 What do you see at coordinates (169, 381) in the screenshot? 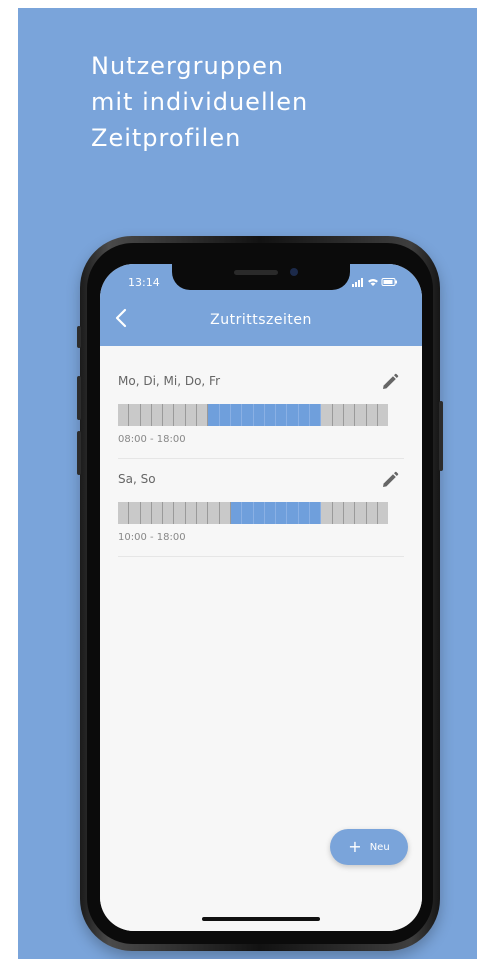
I see `schedule-days: Mo, Di, Mi, Do, Fr` at bounding box center [169, 381].